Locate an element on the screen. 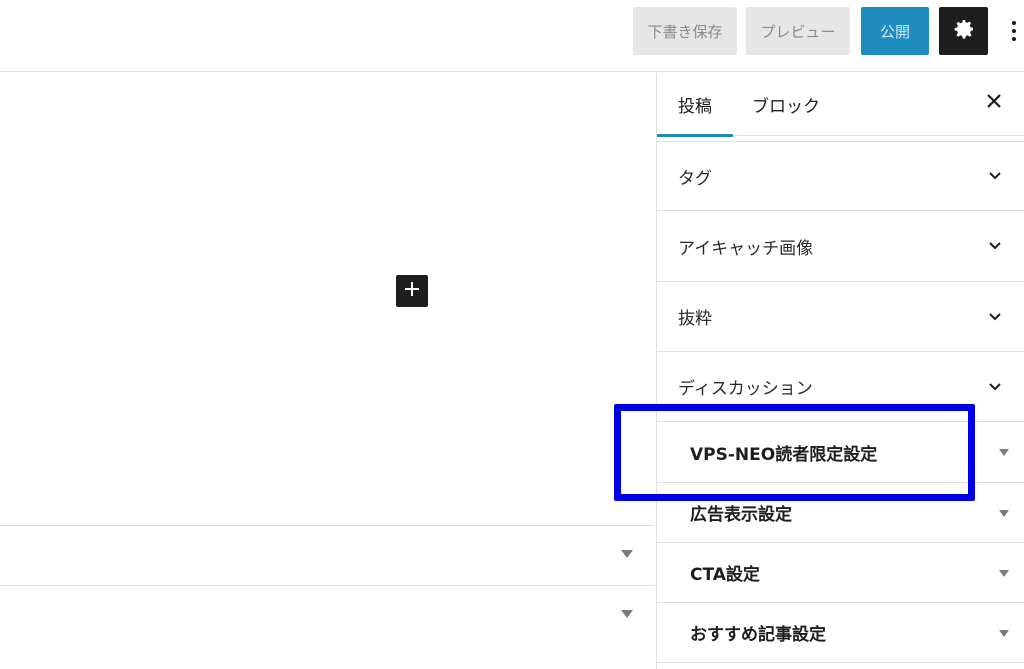 This screenshot has height=669, width=1024. panel-label: ディスカッション is located at coordinates (745, 389).